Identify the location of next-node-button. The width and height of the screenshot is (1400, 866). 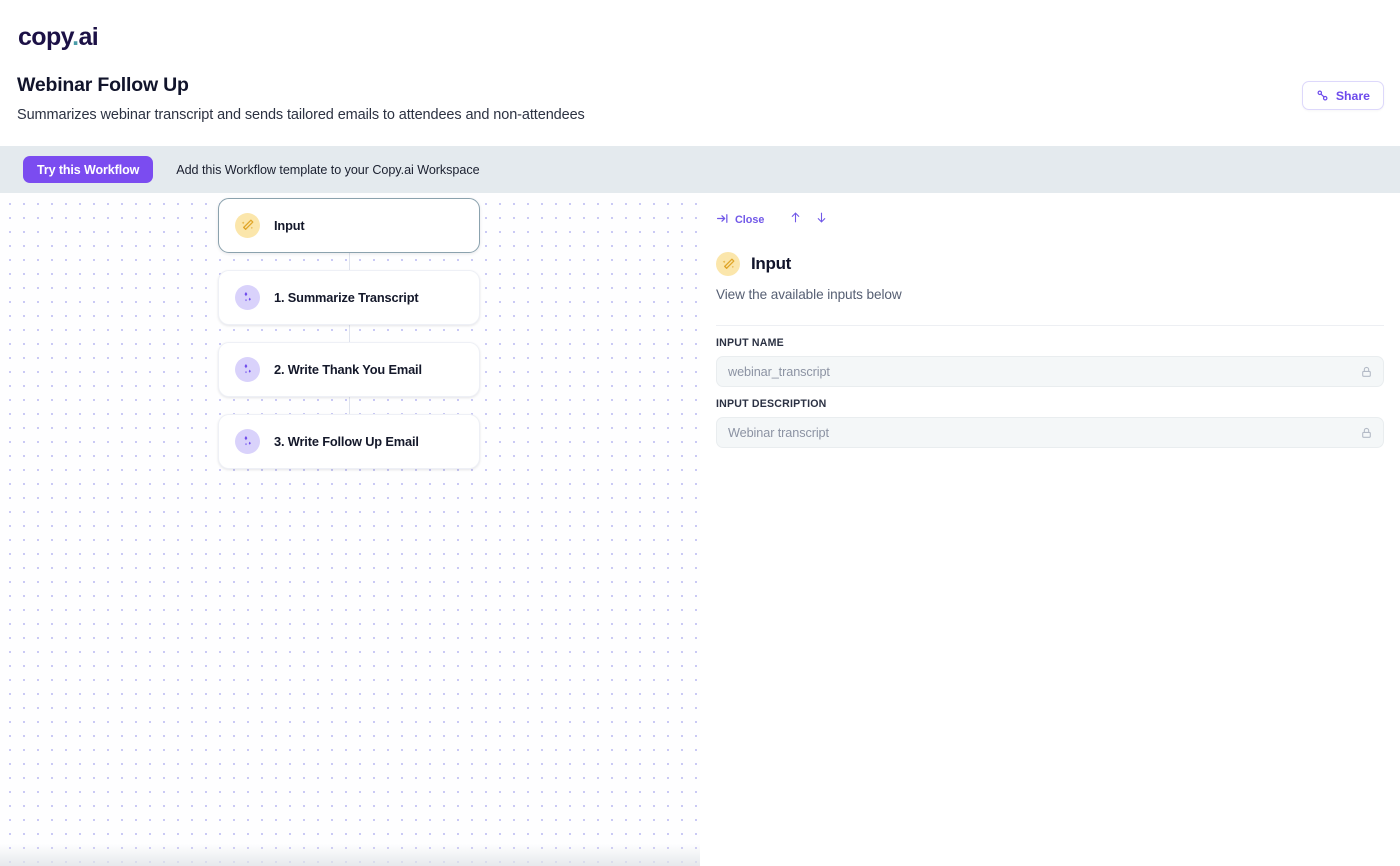
(821, 220).